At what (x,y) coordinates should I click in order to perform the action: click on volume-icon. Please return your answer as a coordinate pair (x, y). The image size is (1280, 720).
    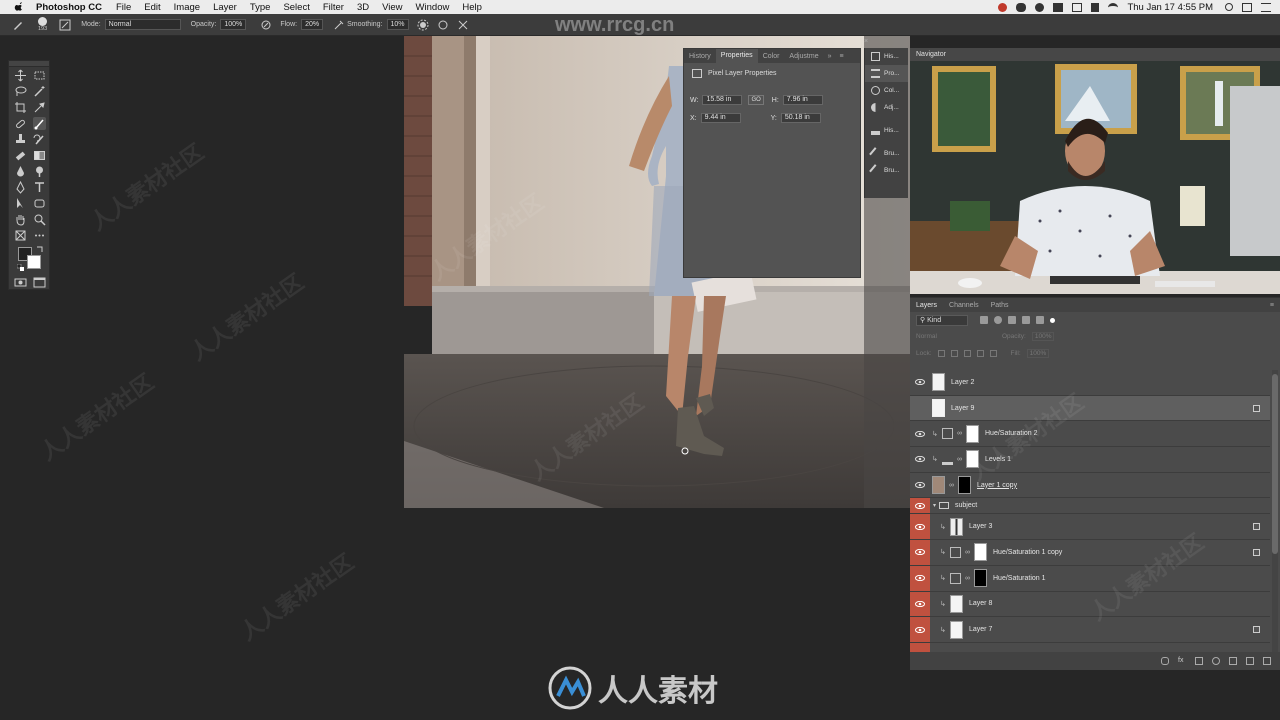
    Looking at the image, I should click on (1095, 7).